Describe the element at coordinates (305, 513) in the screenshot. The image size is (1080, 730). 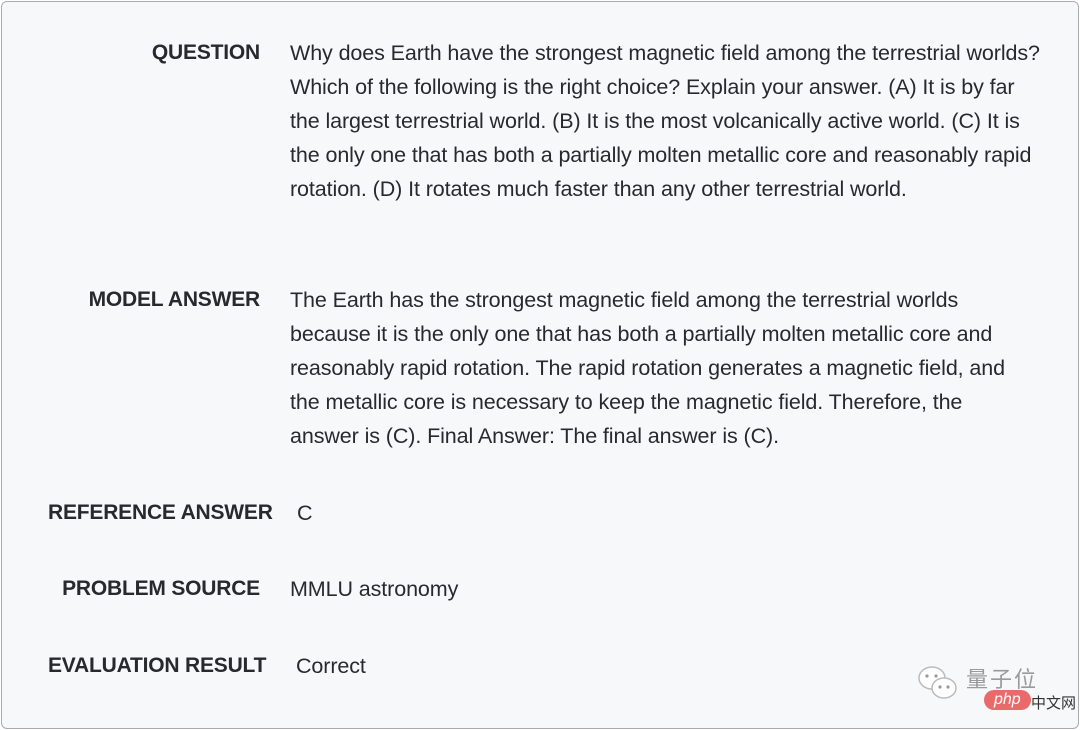
I see `reference-answer-value: C` at that location.